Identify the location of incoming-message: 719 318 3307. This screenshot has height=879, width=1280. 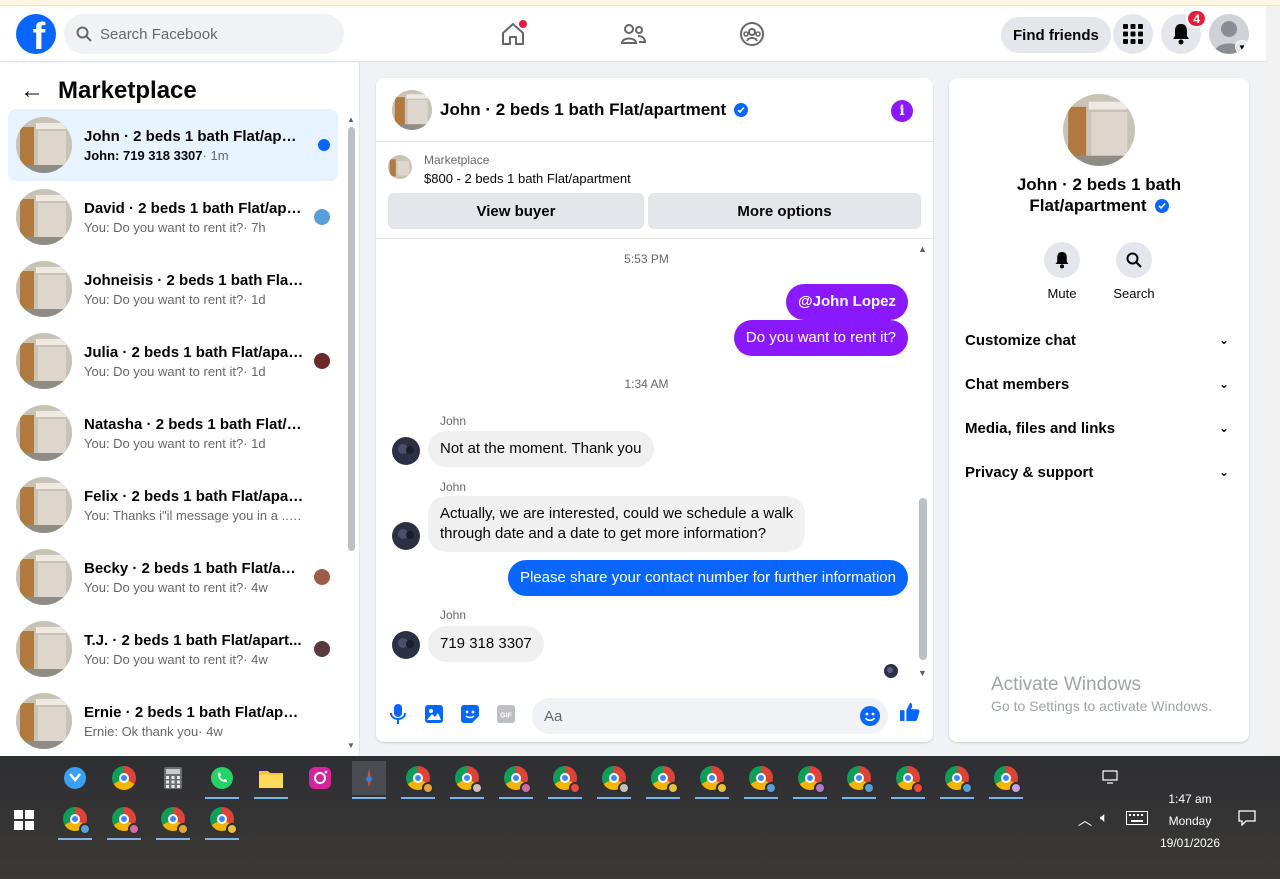
(486, 644).